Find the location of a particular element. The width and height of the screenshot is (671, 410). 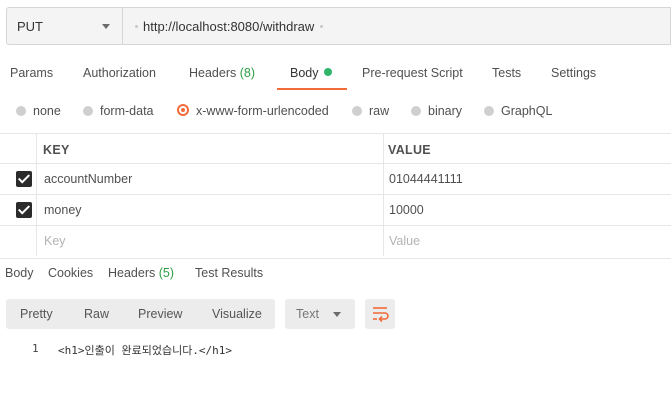

radio-label: GraphQL is located at coordinates (527, 111).